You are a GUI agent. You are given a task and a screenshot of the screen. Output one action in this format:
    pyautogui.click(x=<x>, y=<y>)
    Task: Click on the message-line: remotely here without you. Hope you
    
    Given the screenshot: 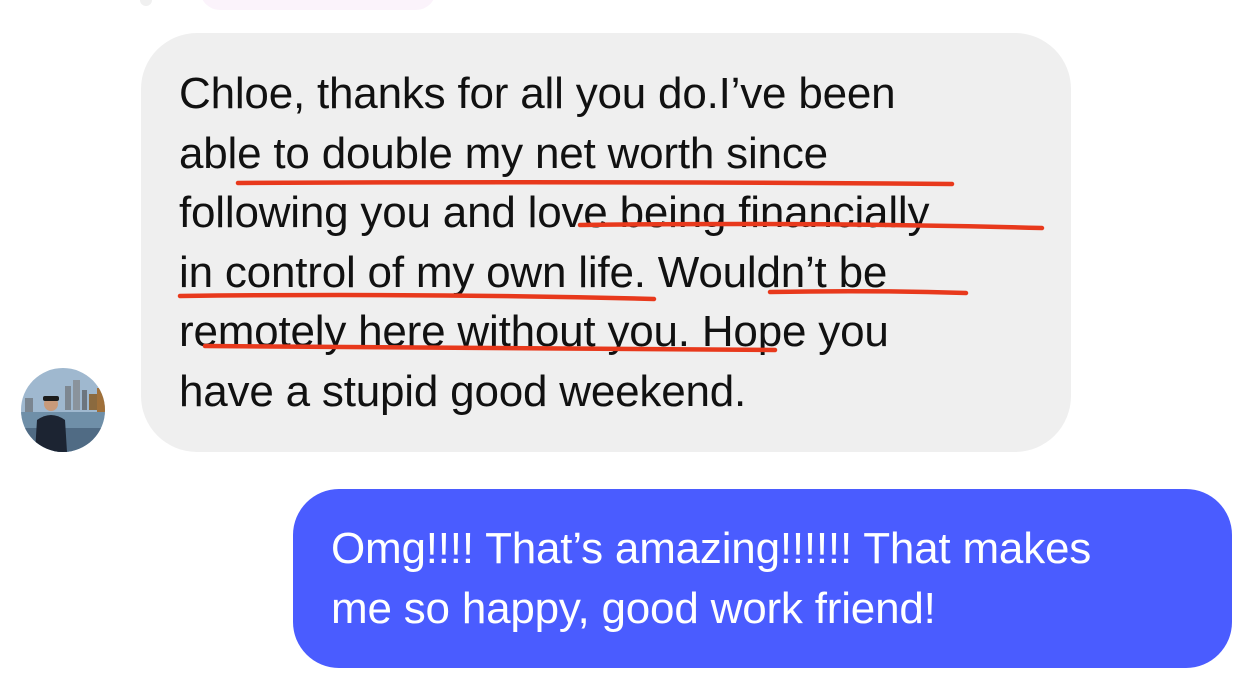 What is the action you would take?
    pyautogui.click(x=534, y=331)
    